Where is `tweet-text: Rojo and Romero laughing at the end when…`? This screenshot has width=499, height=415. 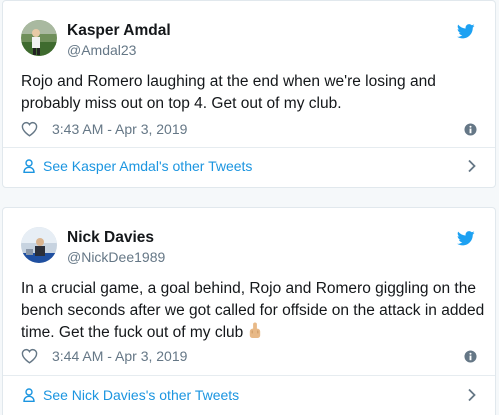
tweet-text: Rojo and Romero laughing at the end when… is located at coordinates (228, 92).